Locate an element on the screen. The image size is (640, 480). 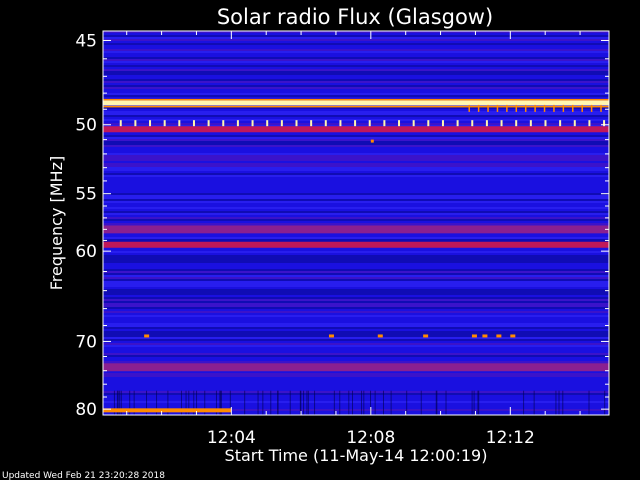
band-58mhz is located at coordinates (356, 229).